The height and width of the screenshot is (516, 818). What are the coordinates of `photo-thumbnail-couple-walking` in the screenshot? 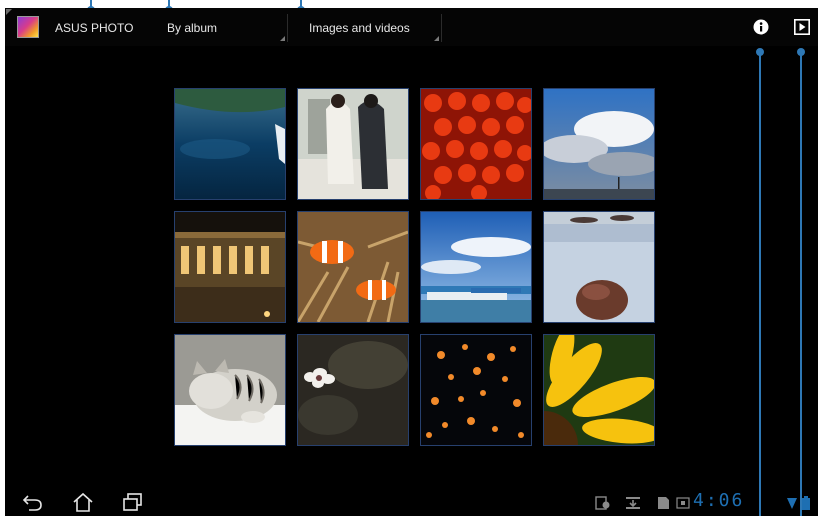 It's located at (353, 144).